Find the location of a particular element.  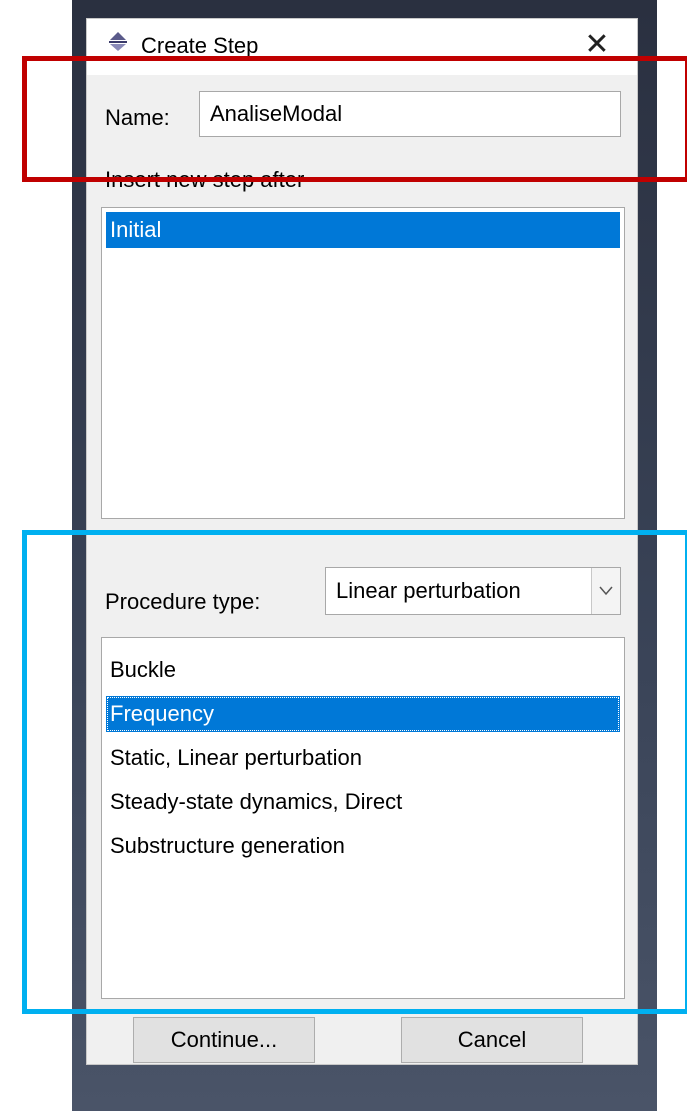

step-icon is located at coordinates (118, 41).